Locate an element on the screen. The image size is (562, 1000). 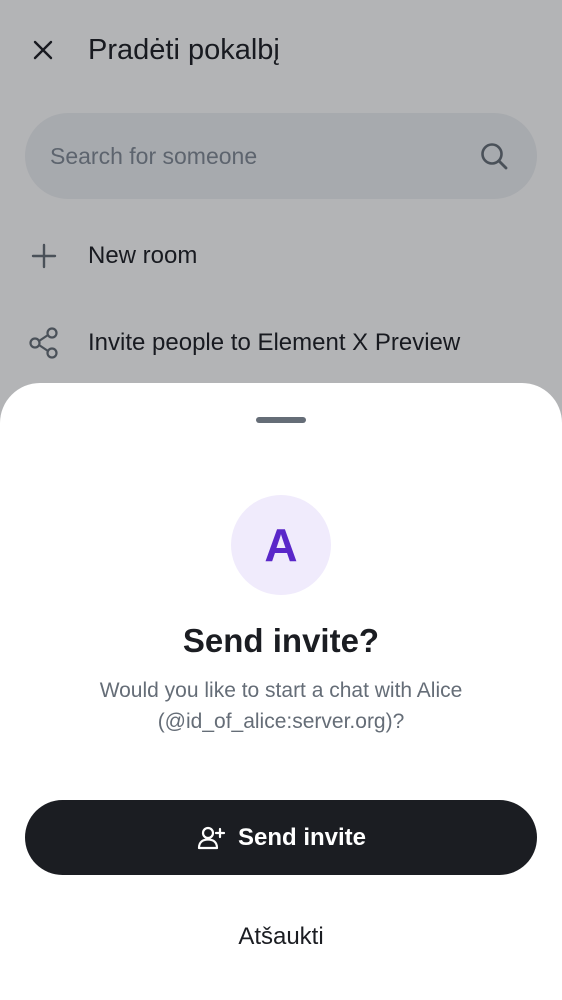
cancel-button: Atšaukti is located at coordinates (281, 937).